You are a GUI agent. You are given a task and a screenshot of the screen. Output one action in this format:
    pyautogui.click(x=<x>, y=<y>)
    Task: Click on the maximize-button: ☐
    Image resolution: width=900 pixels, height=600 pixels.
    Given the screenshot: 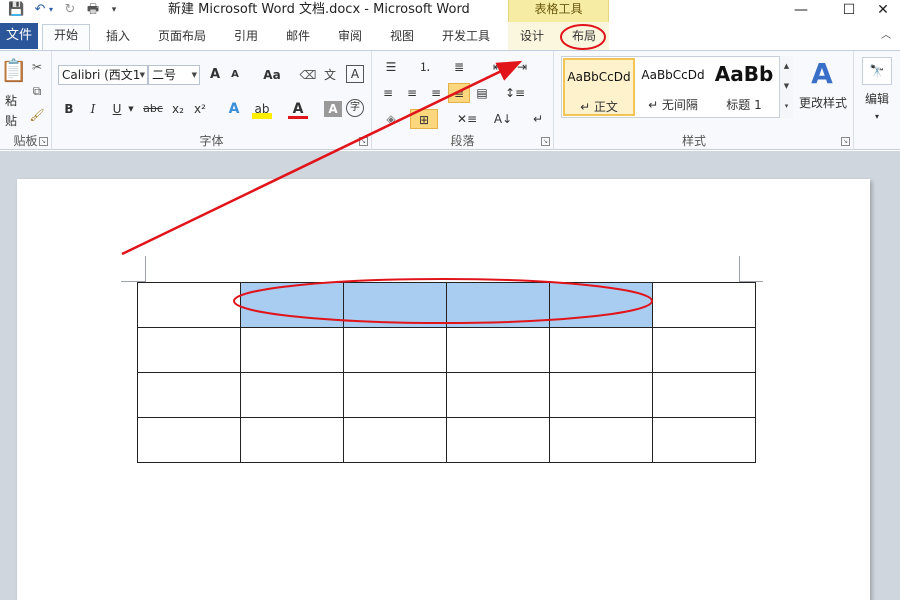 What is the action you would take?
    pyautogui.click(x=849, y=10)
    